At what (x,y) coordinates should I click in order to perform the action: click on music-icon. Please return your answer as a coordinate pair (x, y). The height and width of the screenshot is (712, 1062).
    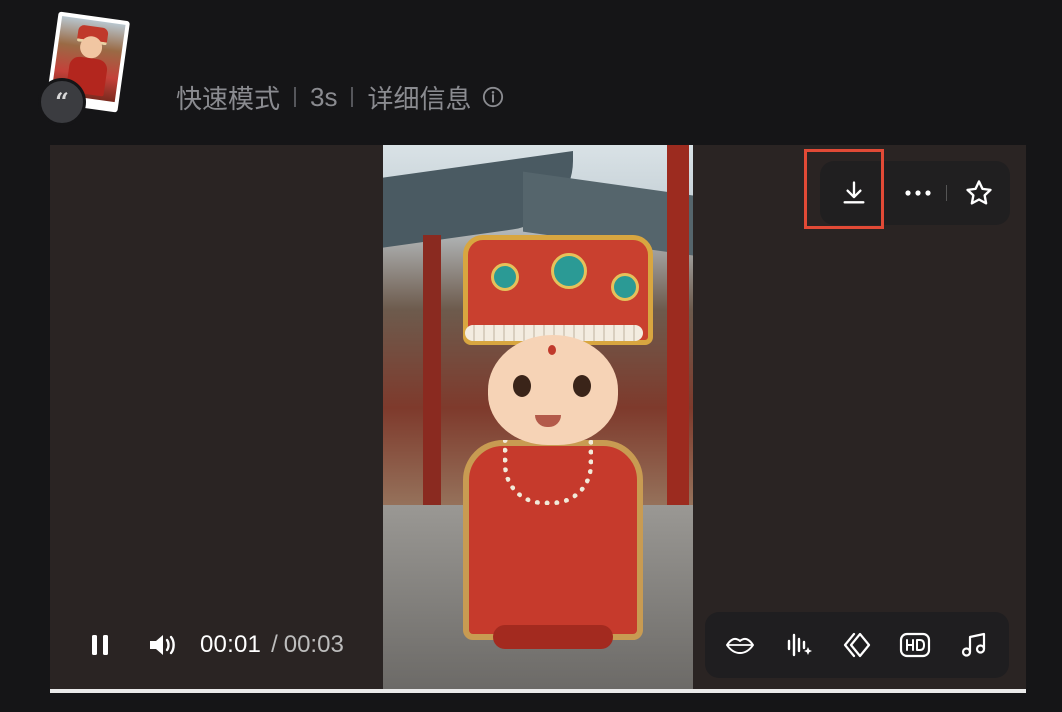
    Looking at the image, I should click on (973, 644).